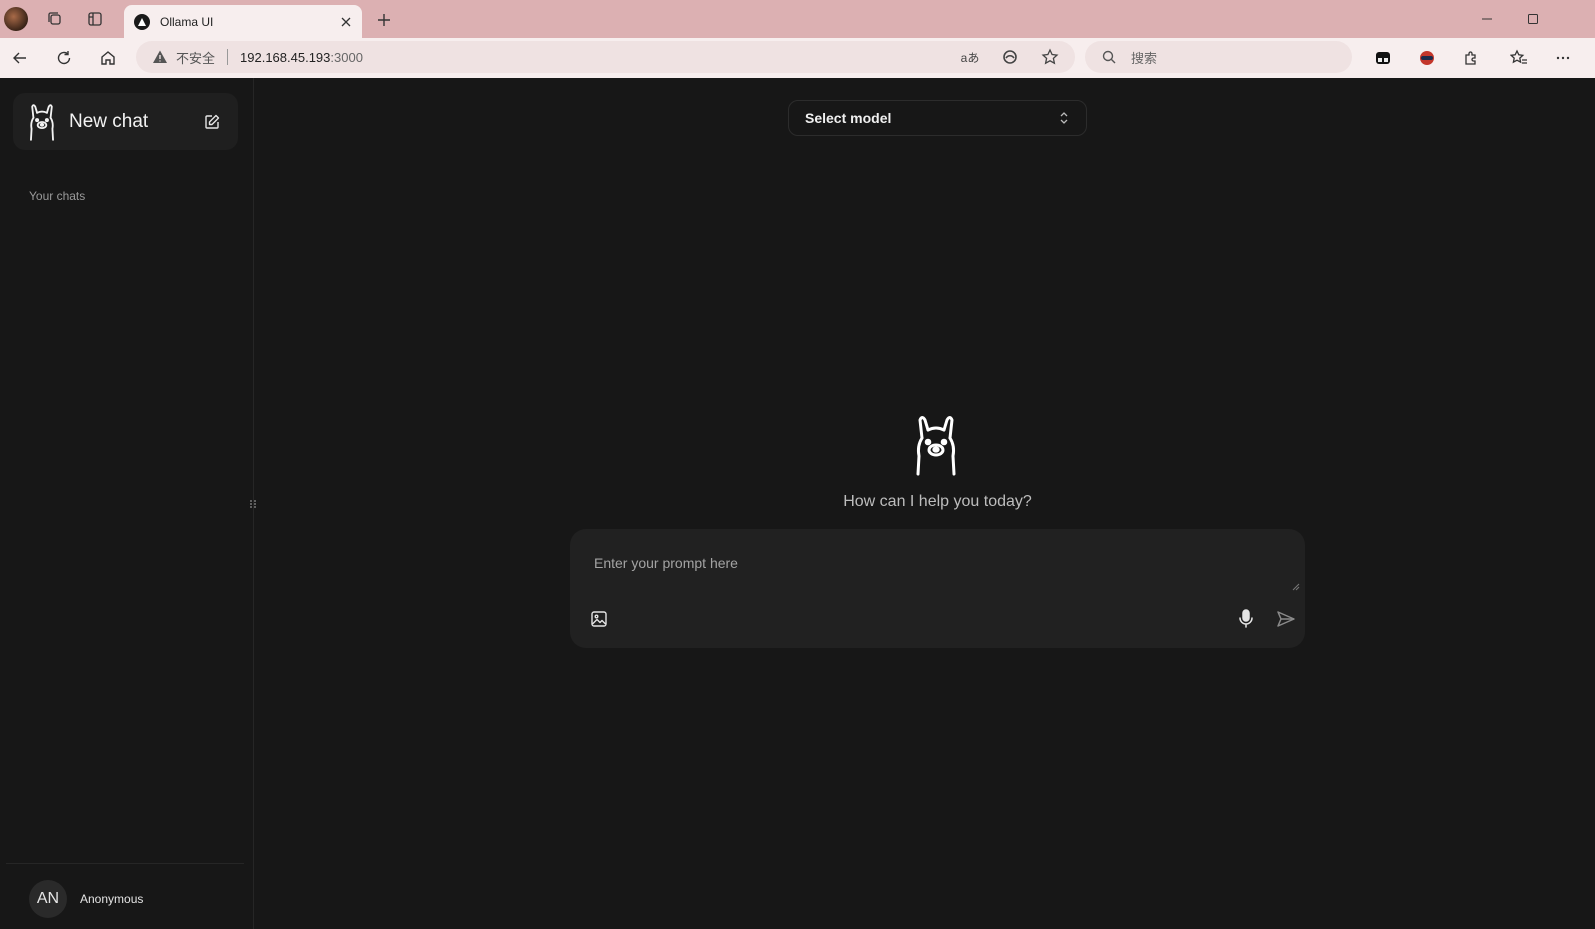 Image resolution: width=1595 pixels, height=929 pixels. What do you see at coordinates (160, 56) in the screenshot?
I see `warning-icon` at bounding box center [160, 56].